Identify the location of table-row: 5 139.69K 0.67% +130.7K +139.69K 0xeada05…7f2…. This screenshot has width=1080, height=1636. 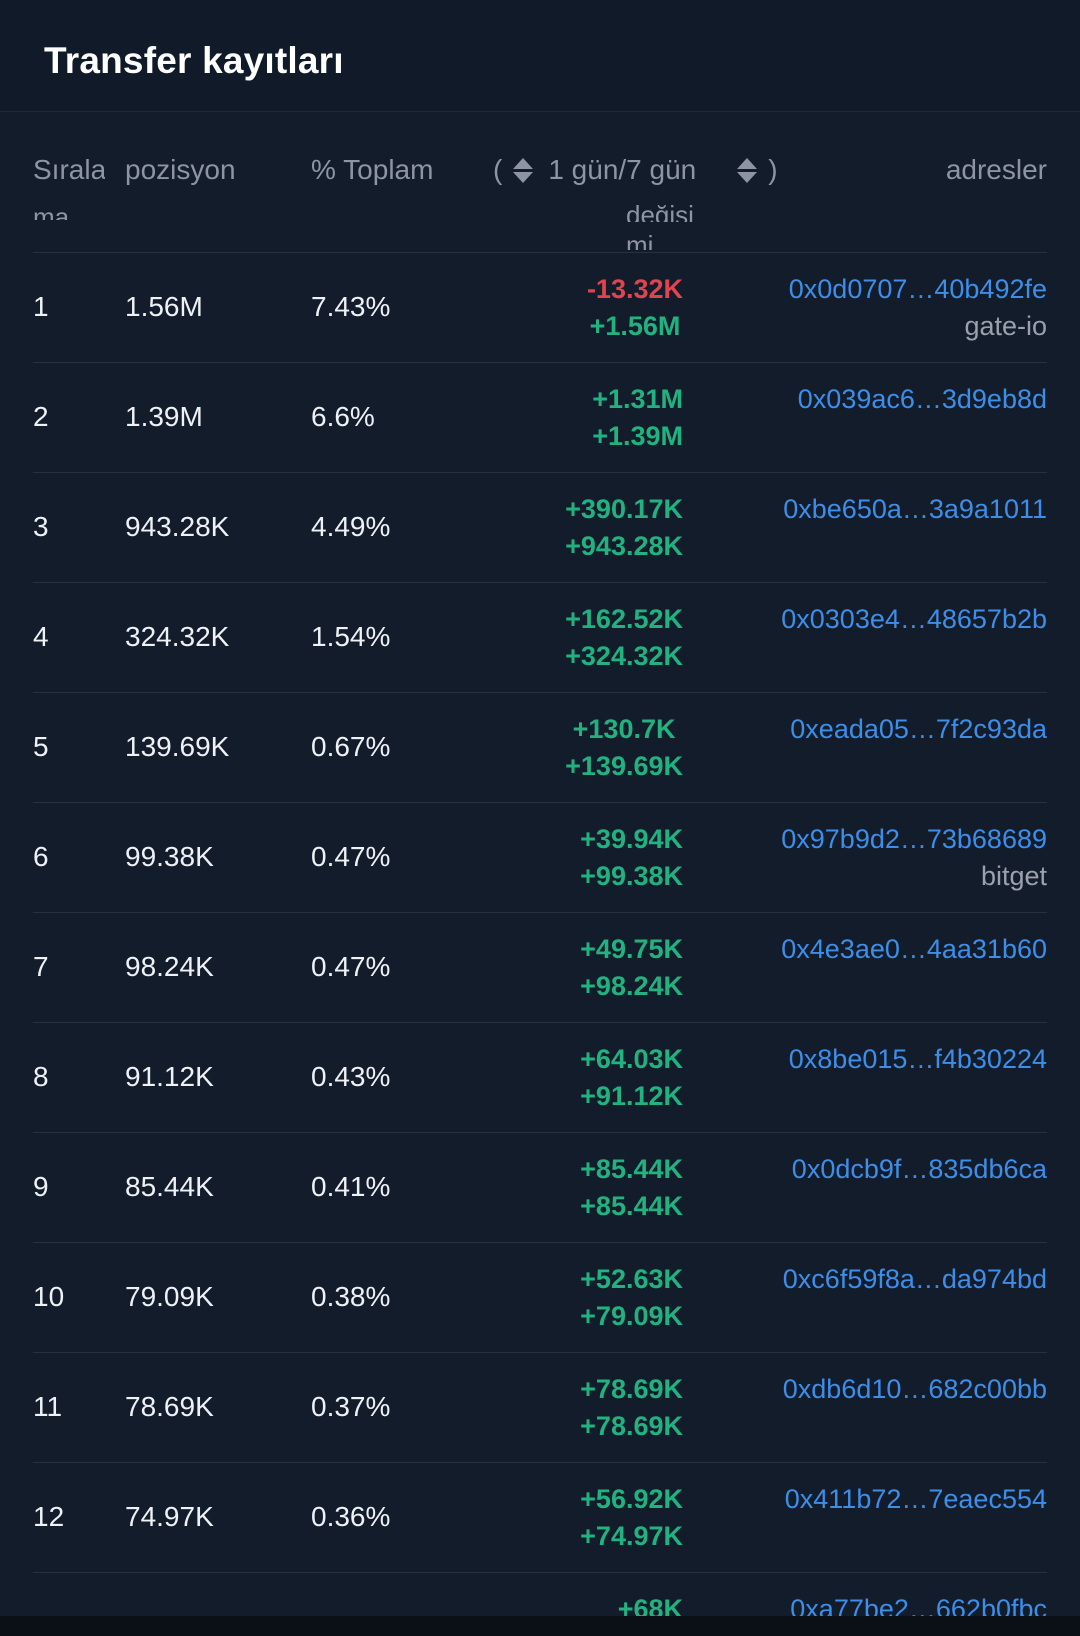
(540, 747).